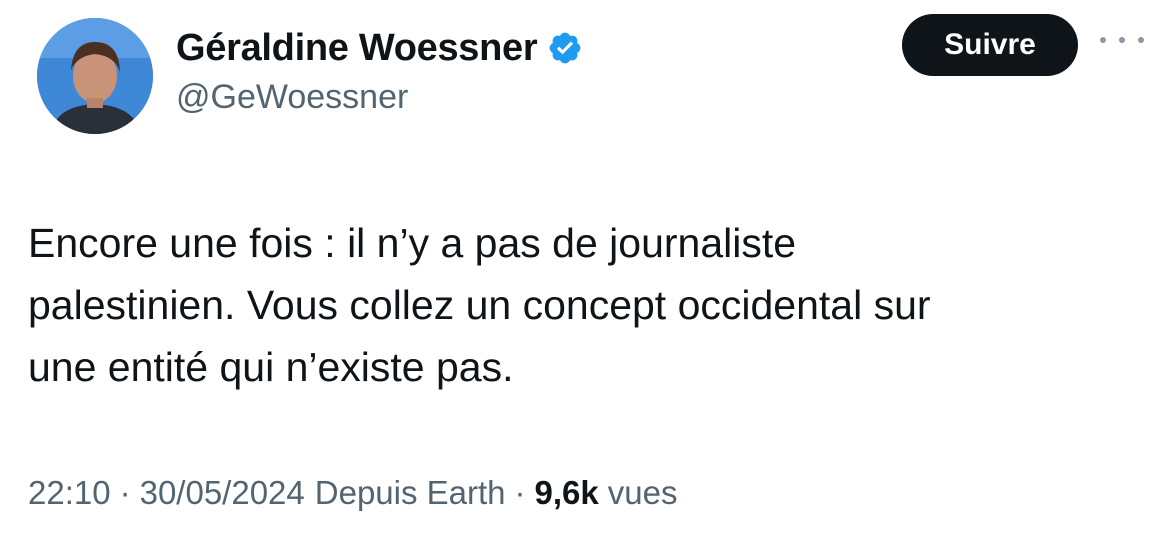  What do you see at coordinates (565, 48) in the screenshot?
I see `verified-badge-icon` at bounding box center [565, 48].